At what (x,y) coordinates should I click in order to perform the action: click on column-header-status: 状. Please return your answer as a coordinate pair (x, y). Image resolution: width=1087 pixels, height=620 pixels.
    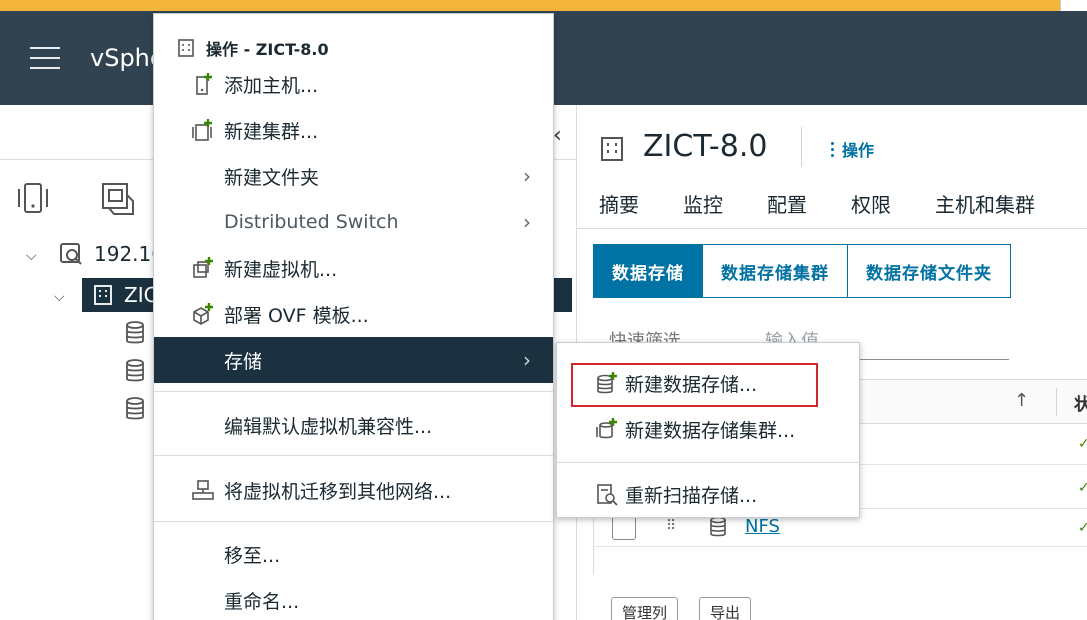
    Looking at the image, I should click on (1080, 402).